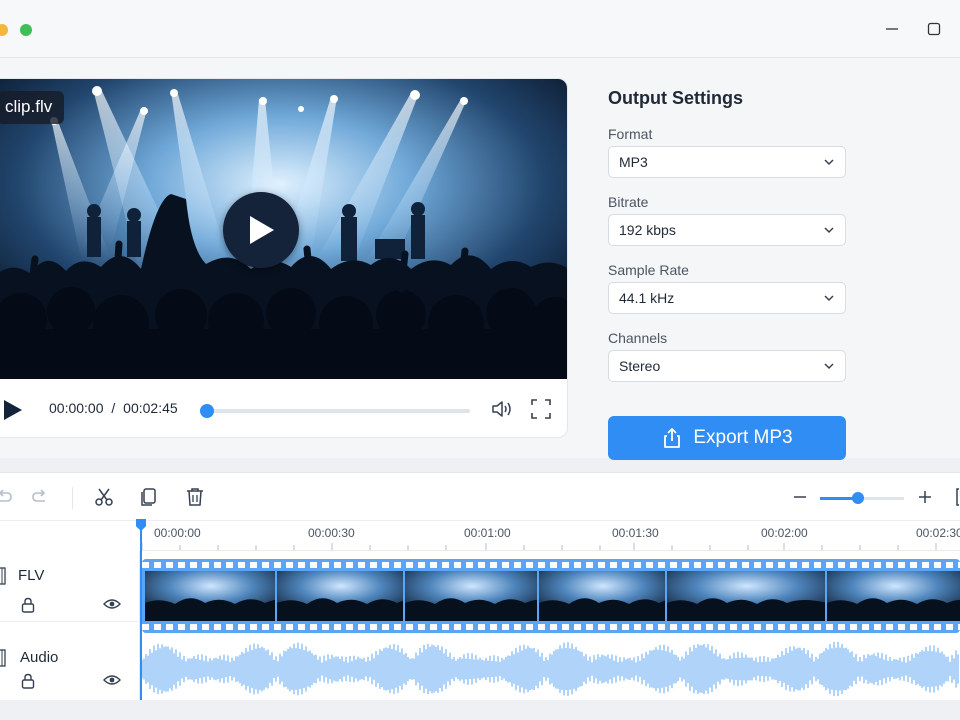 This screenshot has height=720, width=960. Describe the element at coordinates (207, 411) in the screenshot. I see `progress-knob` at that location.